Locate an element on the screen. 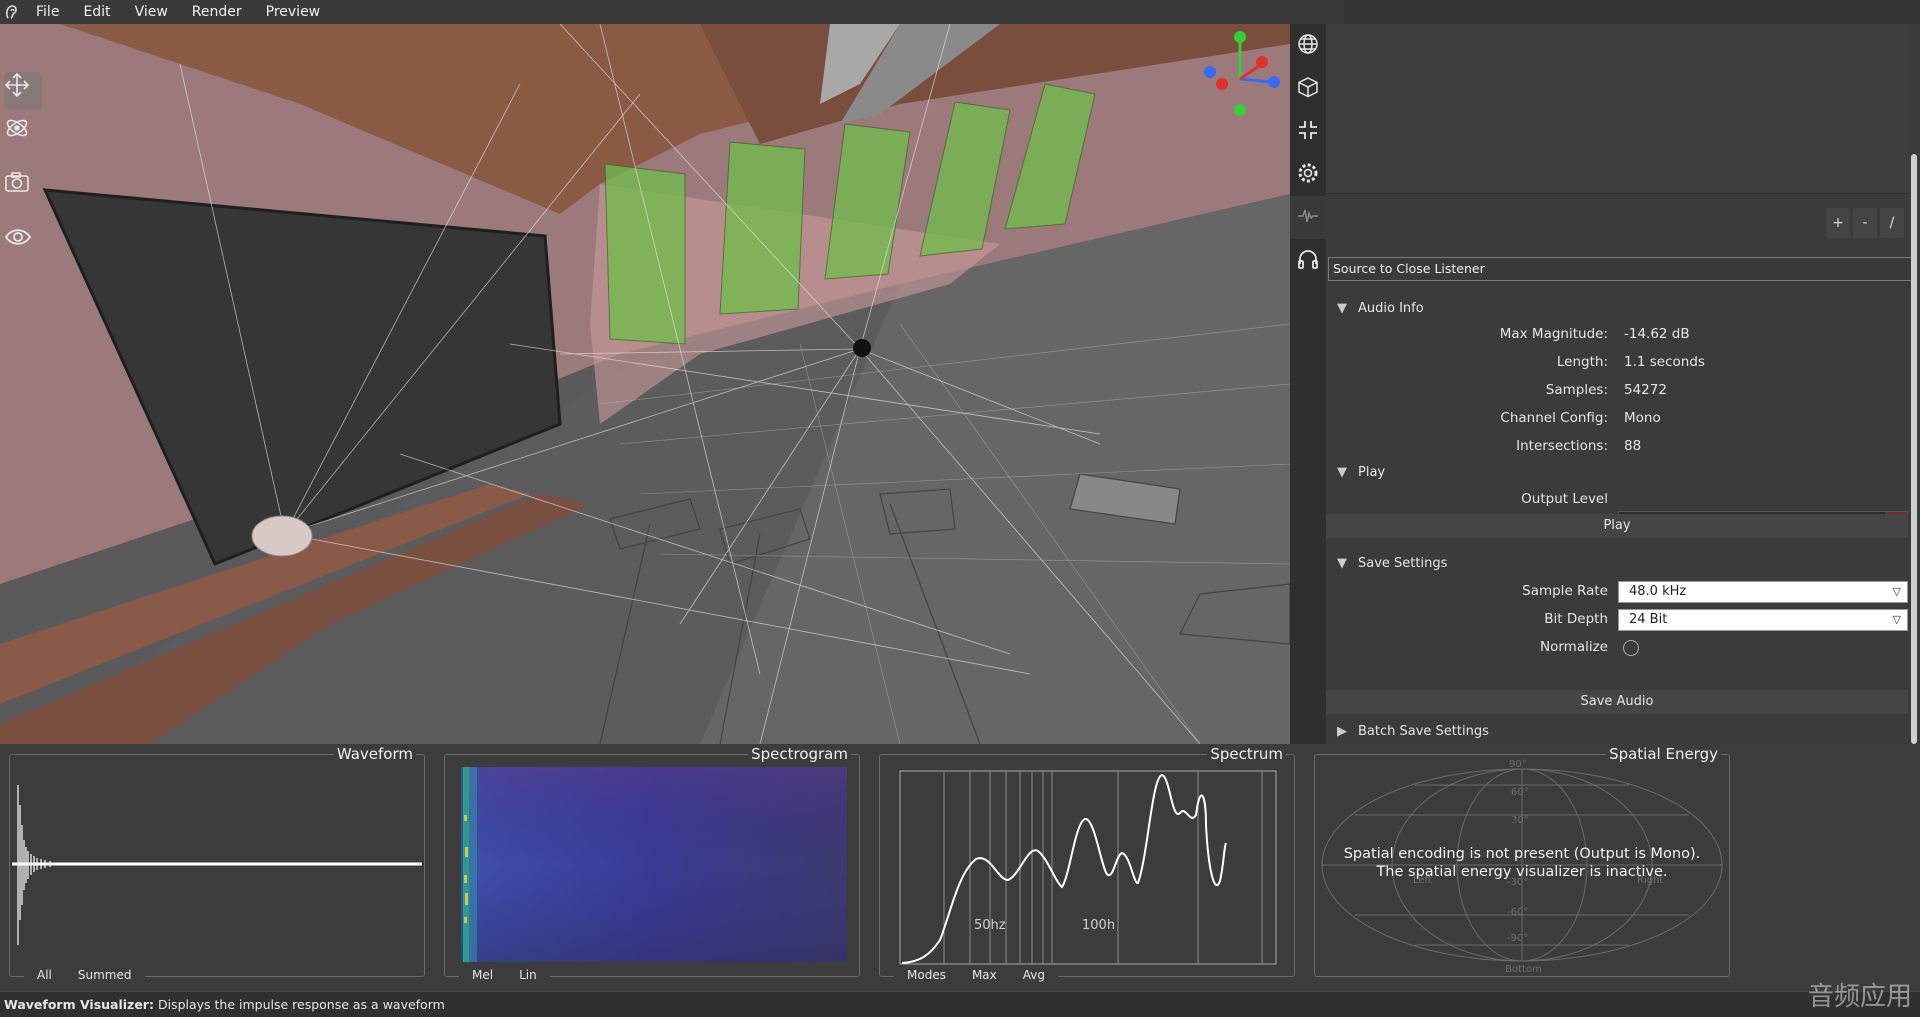 This screenshot has width=1920, height=1017. spectrogram-plot is located at coordinates (654, 864).